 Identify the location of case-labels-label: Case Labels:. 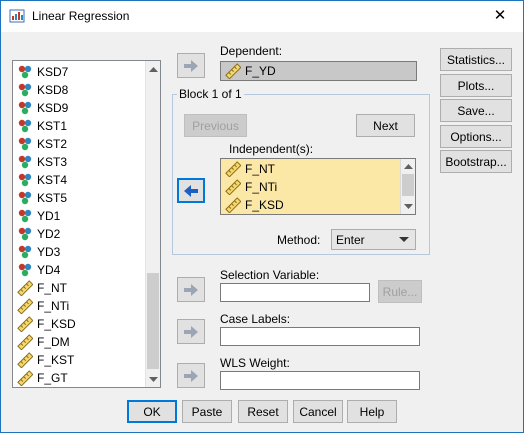
(255, 319).